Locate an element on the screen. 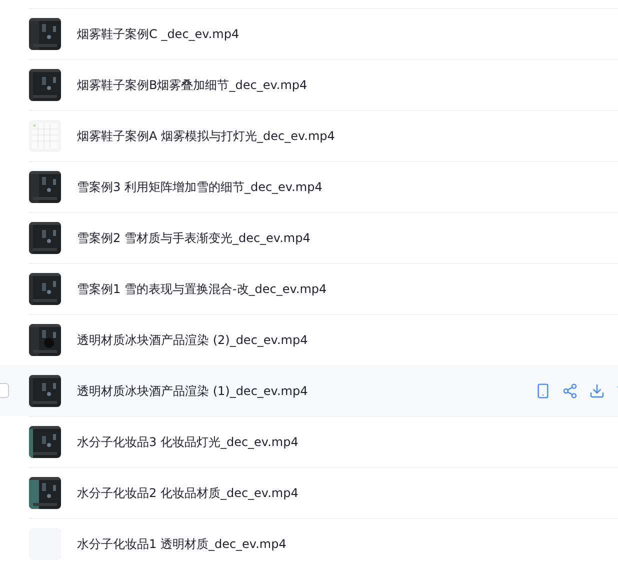 The width and height of the screenshot is (618, 580). file-name: 透明材质冰块酒产品渲染 (1)_dec_ev.mp4 is located at coordinates (192, 391).